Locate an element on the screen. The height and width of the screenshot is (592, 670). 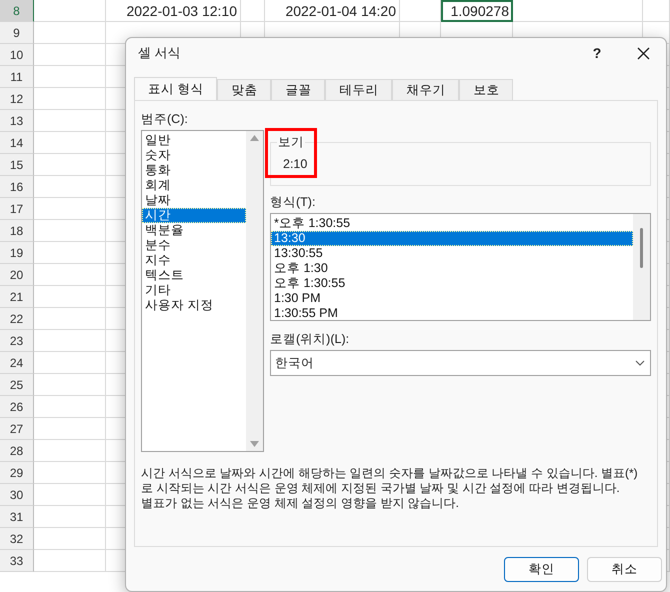
scroll-thumb is located at coordinates (641, 248).